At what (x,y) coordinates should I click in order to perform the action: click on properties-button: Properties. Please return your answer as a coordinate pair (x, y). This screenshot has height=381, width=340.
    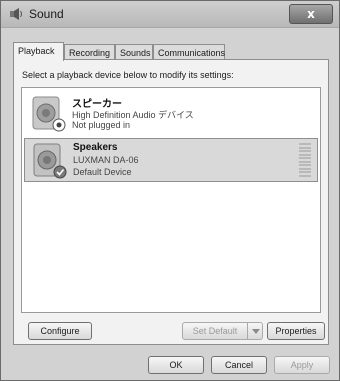
    Looking at the image, I should click on (296, 331).